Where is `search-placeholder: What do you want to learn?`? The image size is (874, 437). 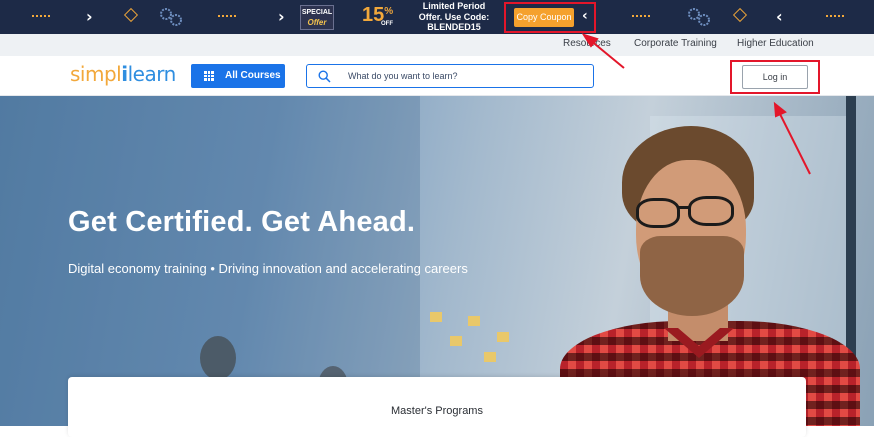 search-placeholder: What do you want to learn? is located at coordinates (403, 76).